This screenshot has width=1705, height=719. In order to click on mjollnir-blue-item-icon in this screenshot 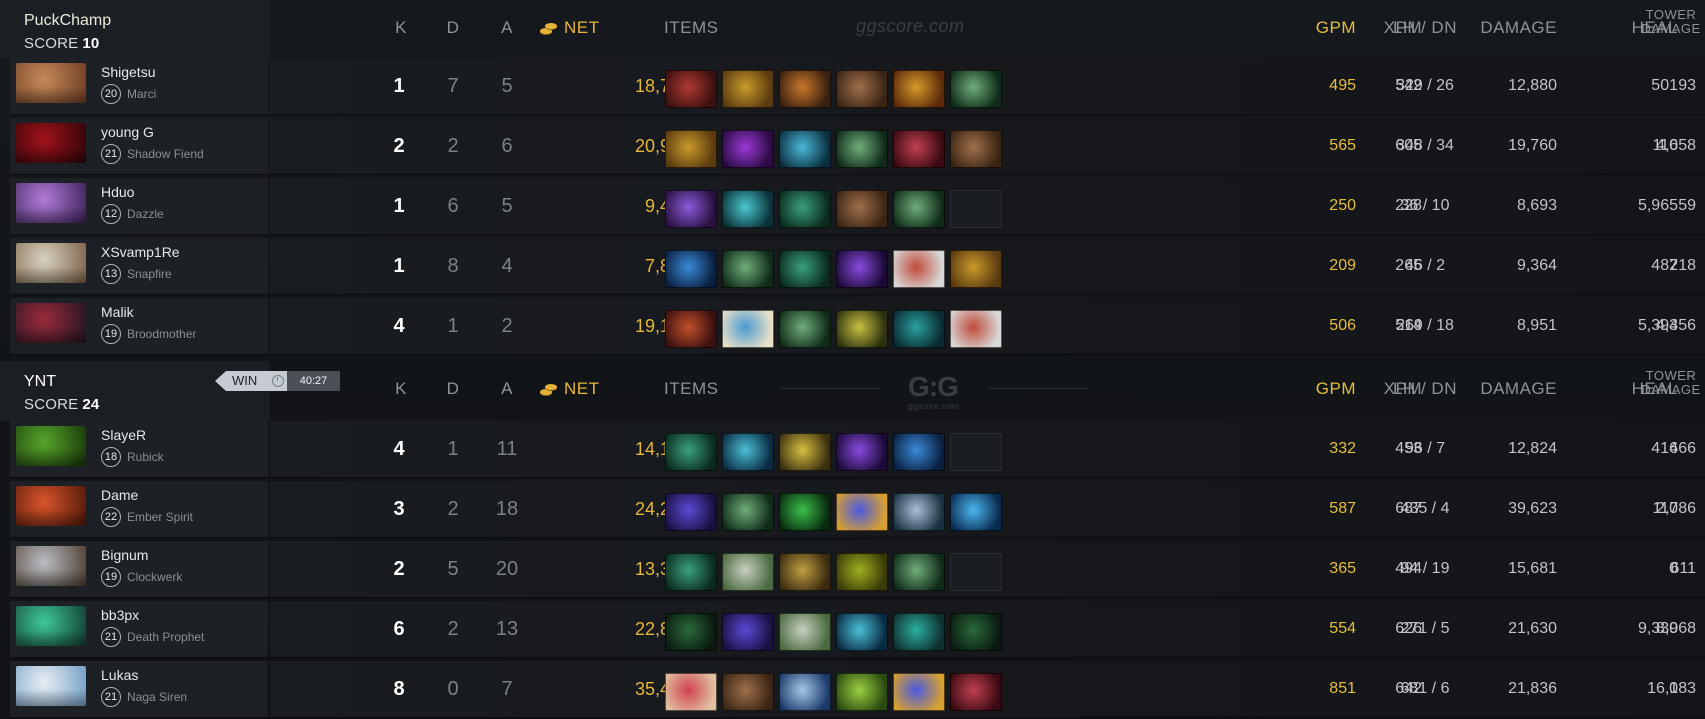, I will do `click(976, 512)`.